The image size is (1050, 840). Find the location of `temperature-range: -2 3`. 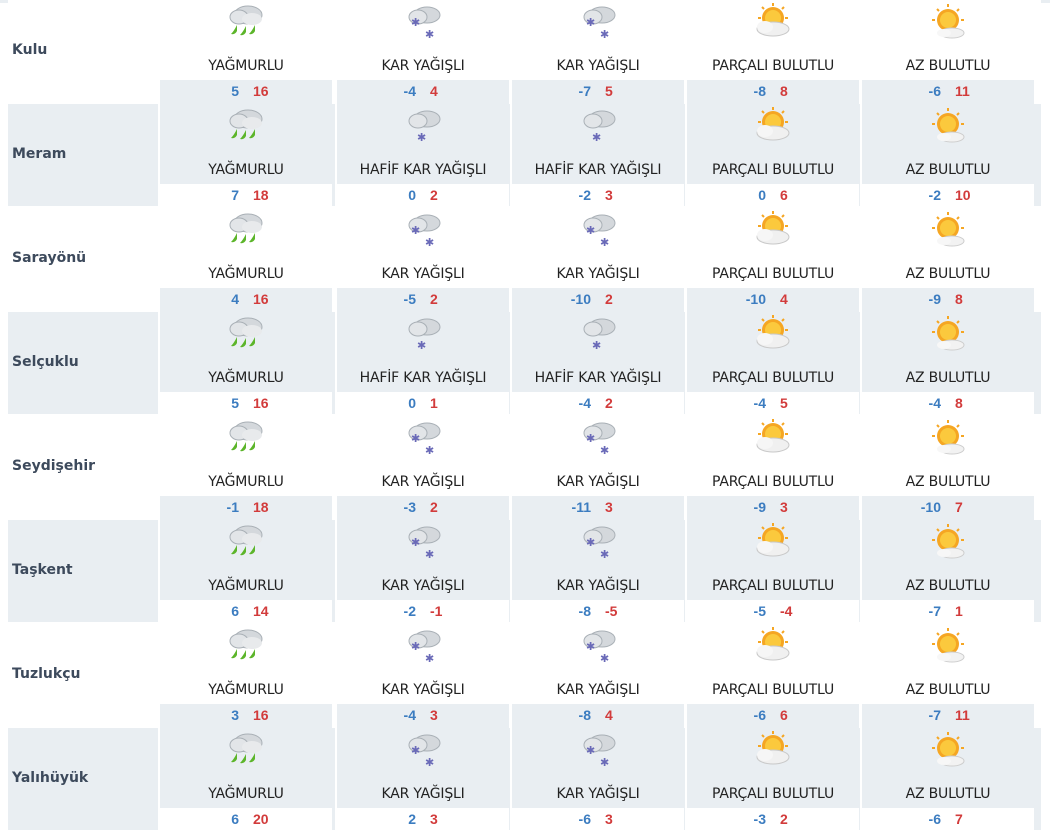

temperature-range: -2 3 is located at coordinates (598, 195).